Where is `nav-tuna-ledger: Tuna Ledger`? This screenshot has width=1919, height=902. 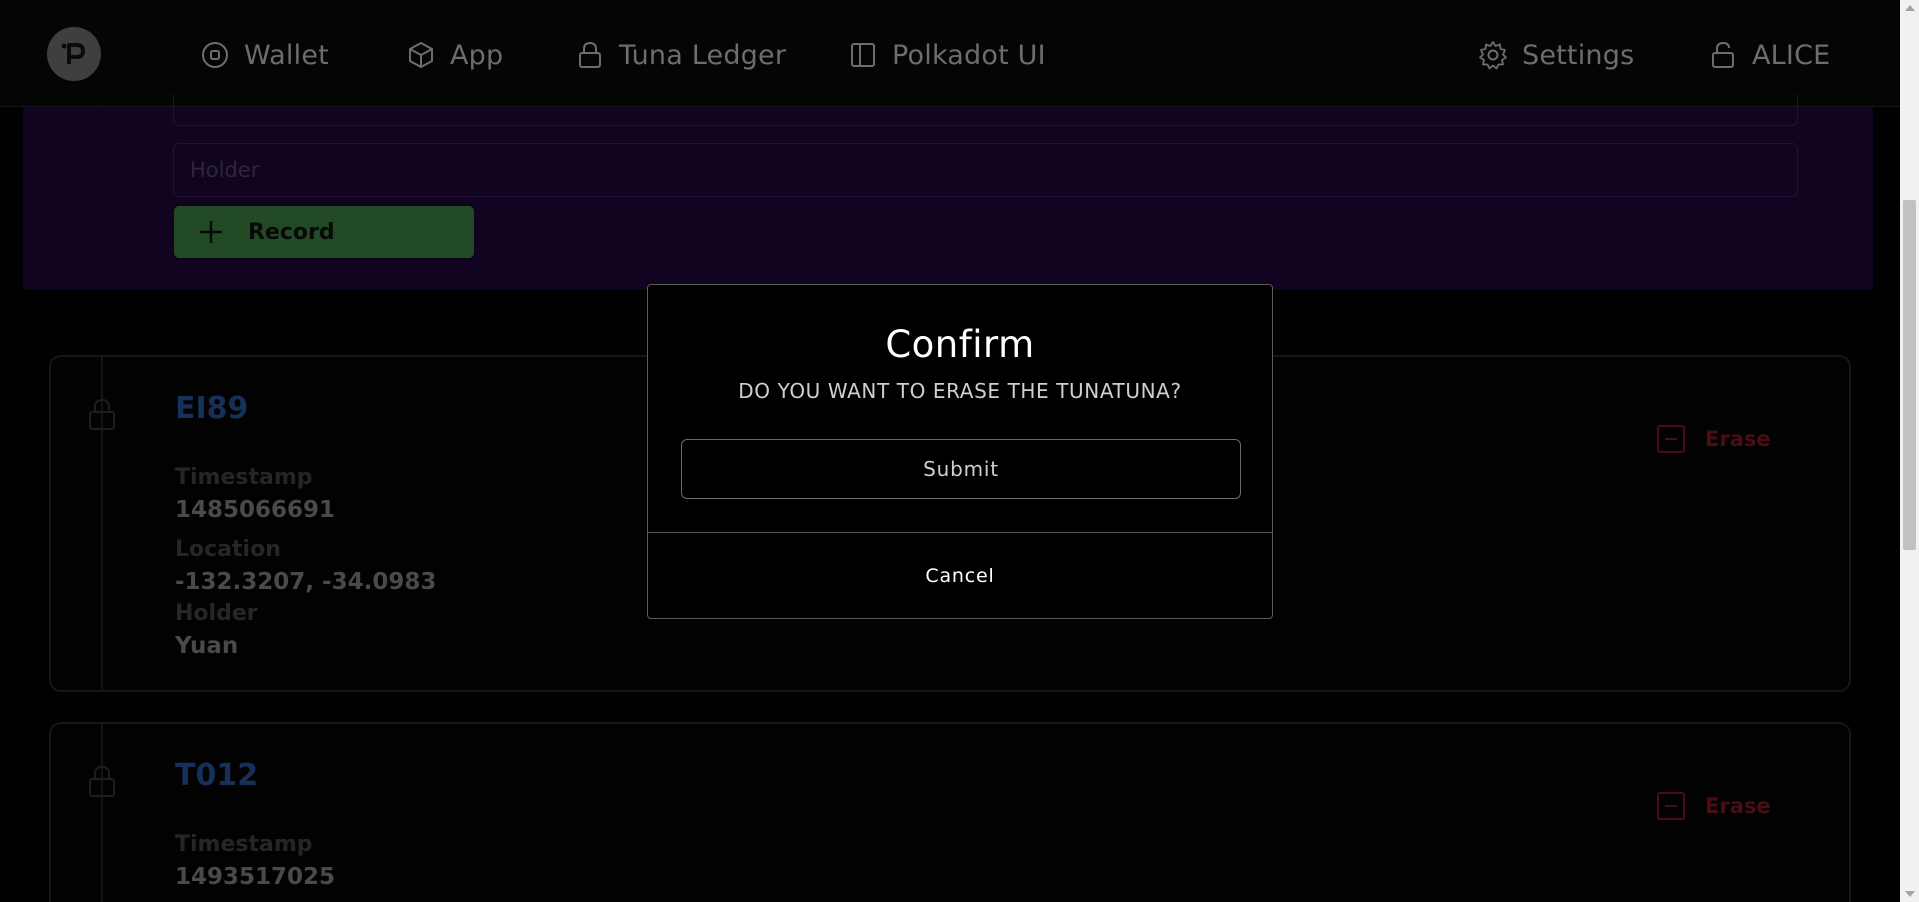 nav-tuna-ledger: Tuna Ledger is located at coordinates (680, 55).